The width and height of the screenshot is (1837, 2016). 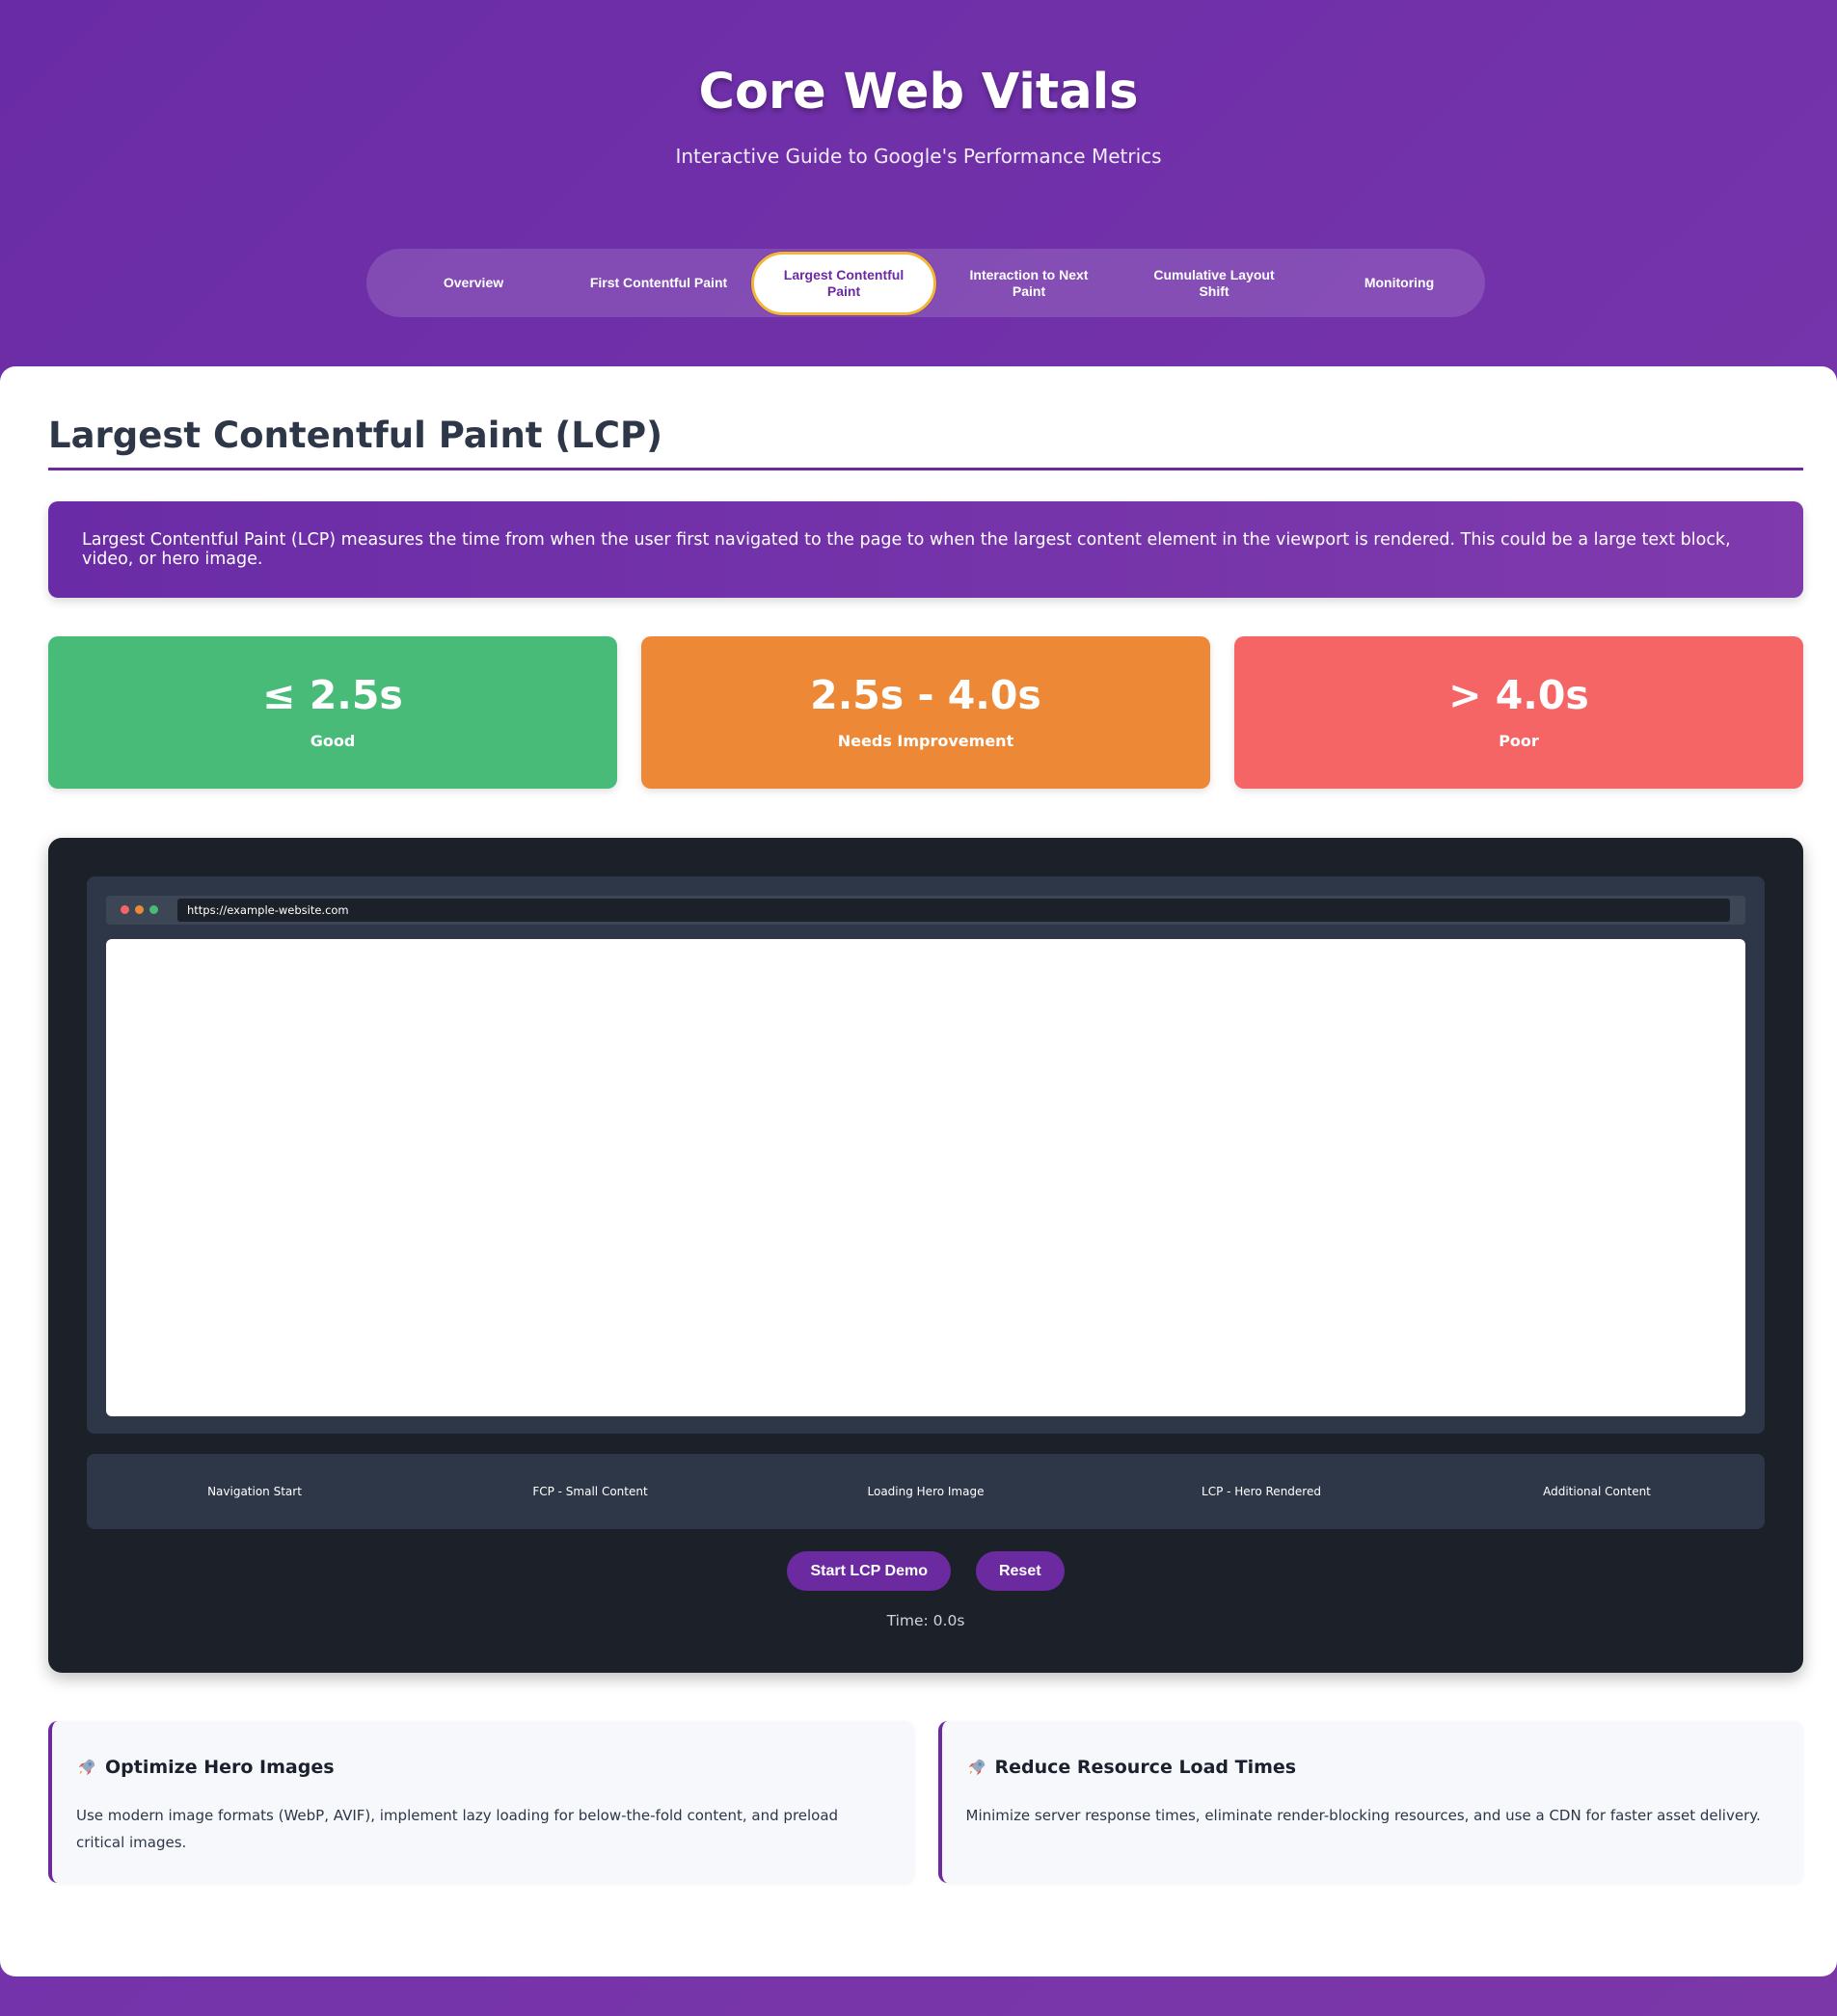 I want to click on reset-button: Reset, so click(x=1020, y=1571).